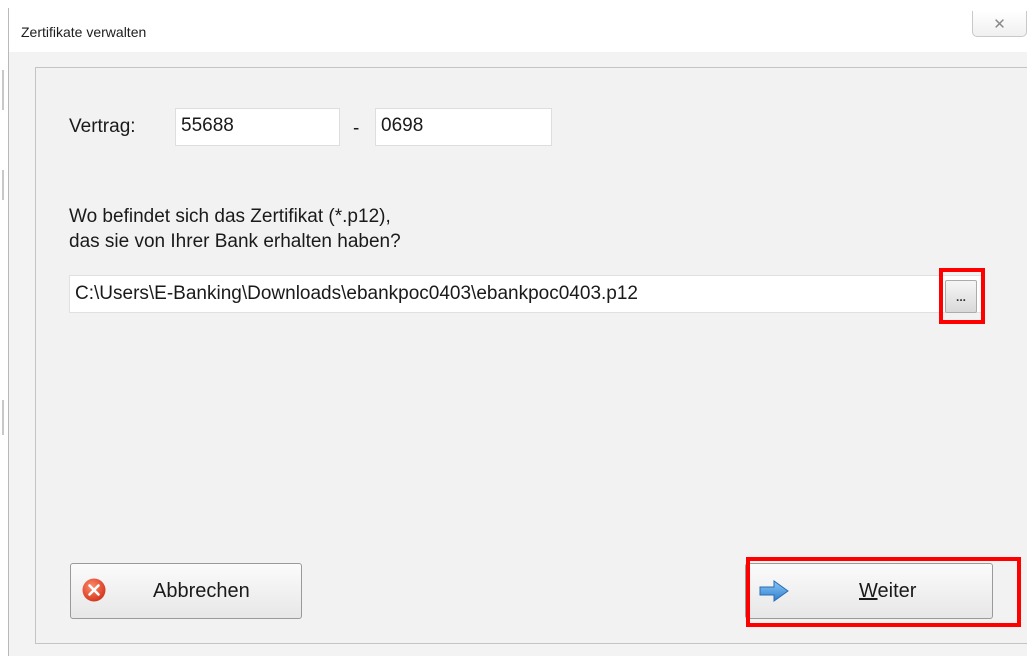  Describe the element at coordinates (962, 296) in the screenshot. I see `browse-highlight` at that location.